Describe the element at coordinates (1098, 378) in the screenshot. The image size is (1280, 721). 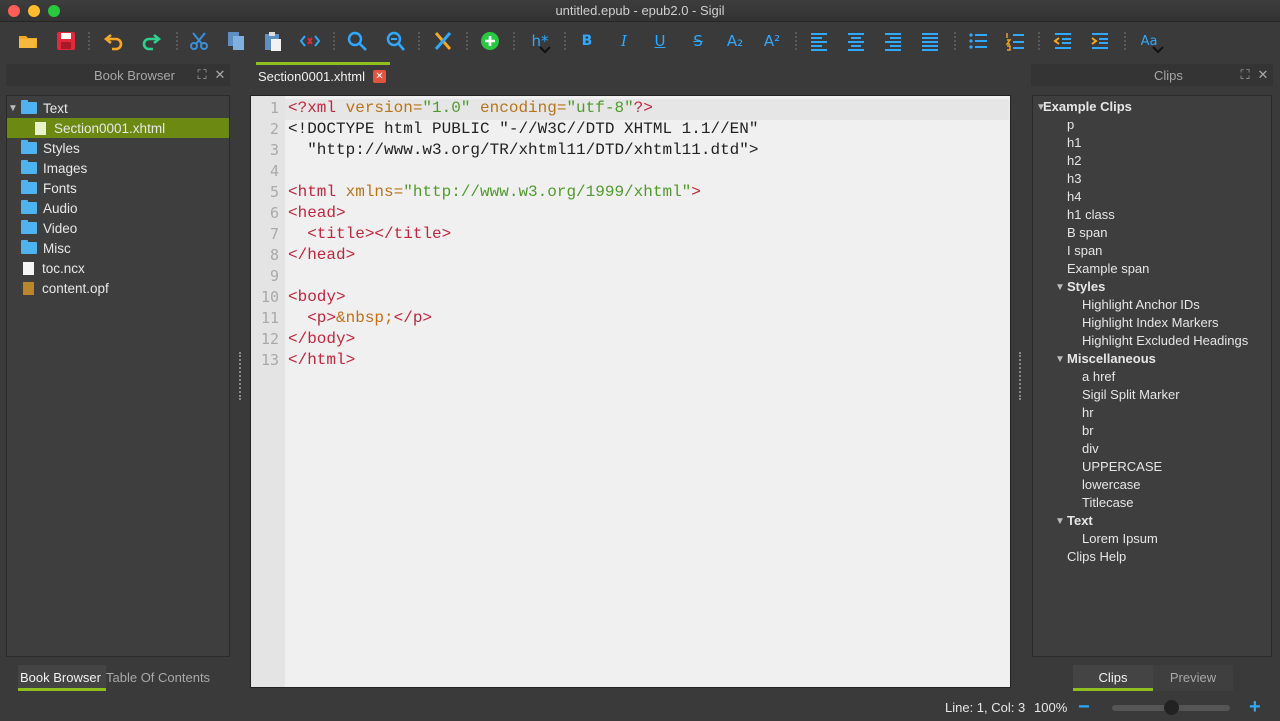
I see `clip-item: a href` at that location.